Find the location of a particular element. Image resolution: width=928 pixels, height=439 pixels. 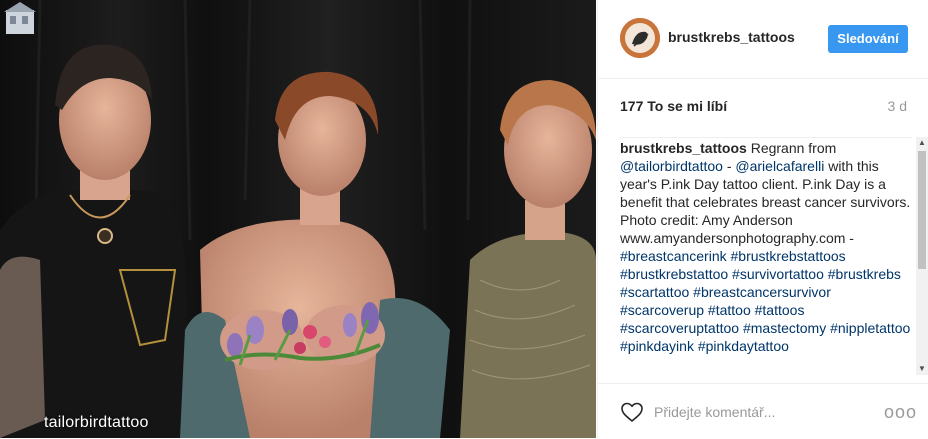

comment-bar: ooo is located at coordinates (763, 411).